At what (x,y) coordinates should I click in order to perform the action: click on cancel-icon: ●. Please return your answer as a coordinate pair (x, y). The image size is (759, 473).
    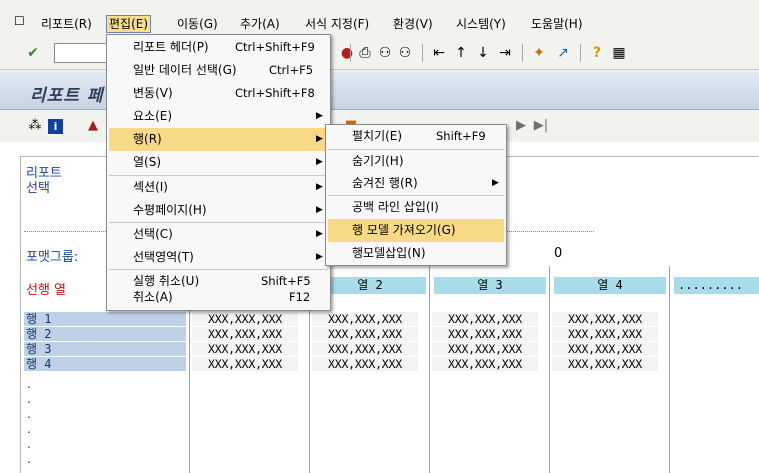
    Looking at the image, I should click on (347, 53).